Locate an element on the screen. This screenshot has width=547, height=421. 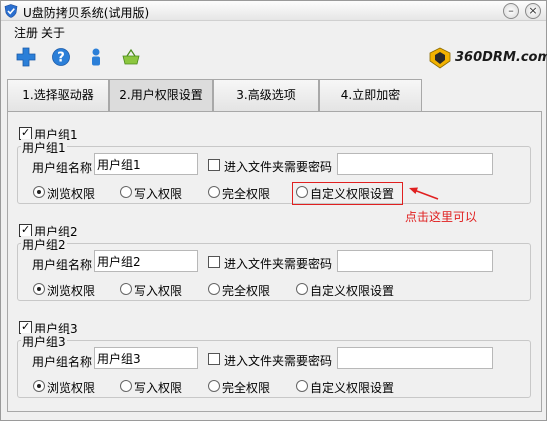
logo-icon is located at coordinates (440, 58).